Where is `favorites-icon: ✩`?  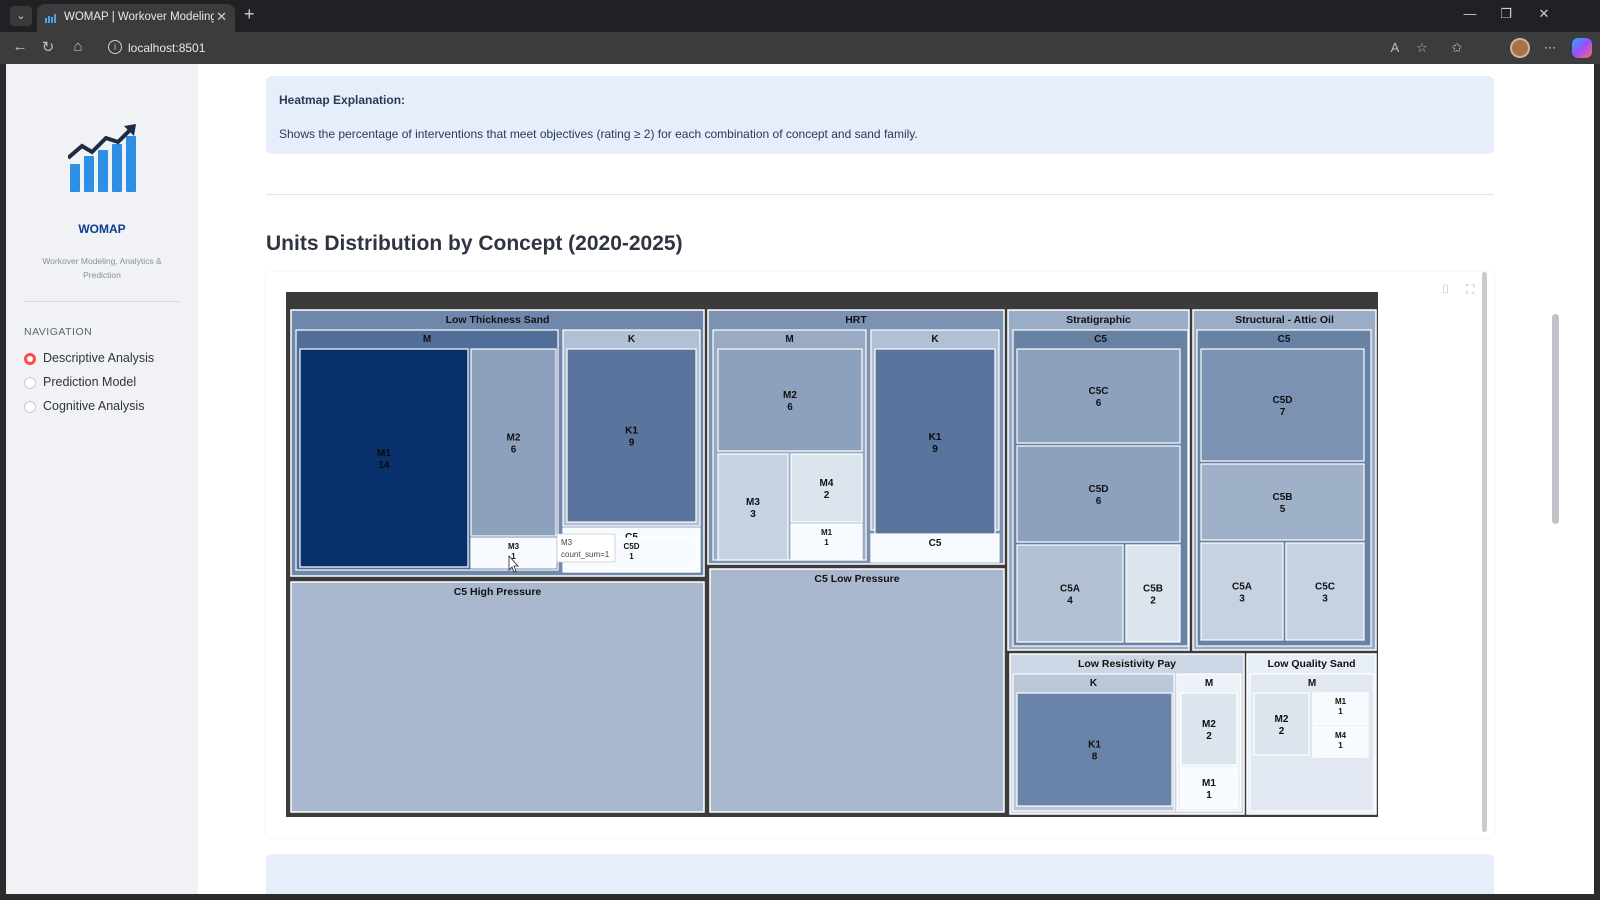
favorites-icon: ✩ is located at coordinates (1457, 48).